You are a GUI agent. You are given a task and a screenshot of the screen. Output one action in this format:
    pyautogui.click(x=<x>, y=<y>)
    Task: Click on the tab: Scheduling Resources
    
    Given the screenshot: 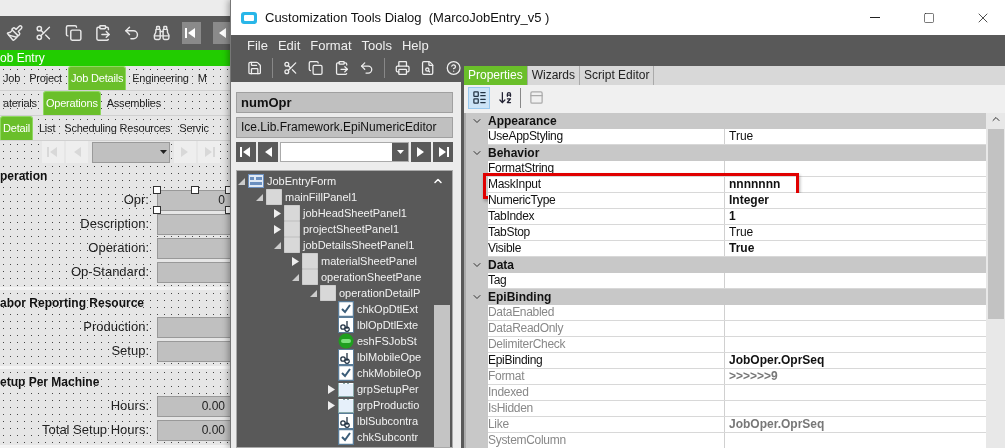 What is the action you would take?
    pyautogui.click(x=117, y=128)
    